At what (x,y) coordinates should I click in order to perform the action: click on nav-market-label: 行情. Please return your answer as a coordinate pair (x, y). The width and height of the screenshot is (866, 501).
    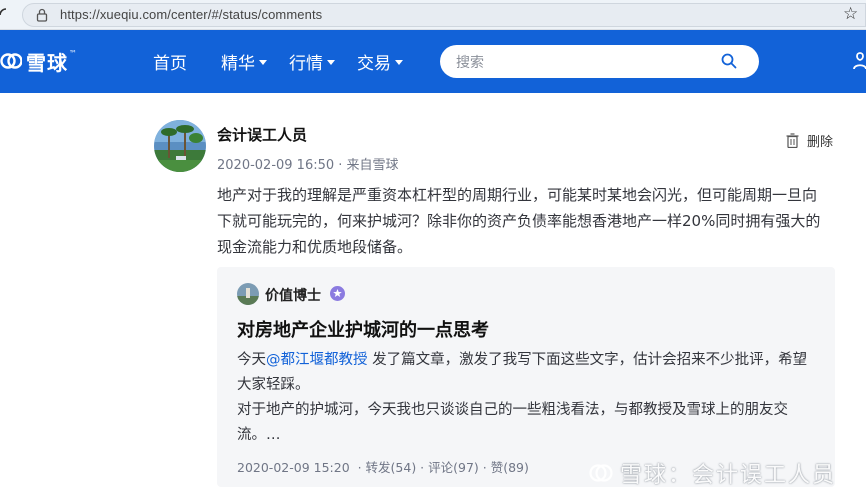
    Looking at the image, I should click on (306, 64).